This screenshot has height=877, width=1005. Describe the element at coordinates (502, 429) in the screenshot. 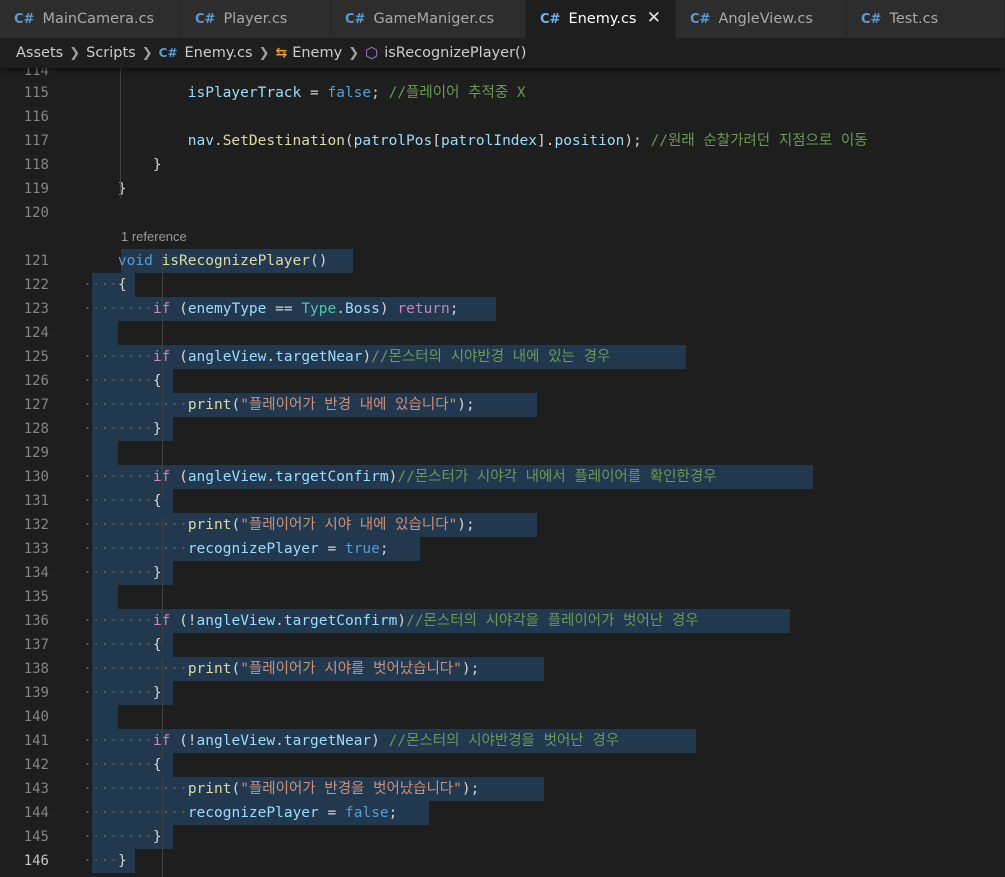

I see `code-line: 128 ········}` at that location.